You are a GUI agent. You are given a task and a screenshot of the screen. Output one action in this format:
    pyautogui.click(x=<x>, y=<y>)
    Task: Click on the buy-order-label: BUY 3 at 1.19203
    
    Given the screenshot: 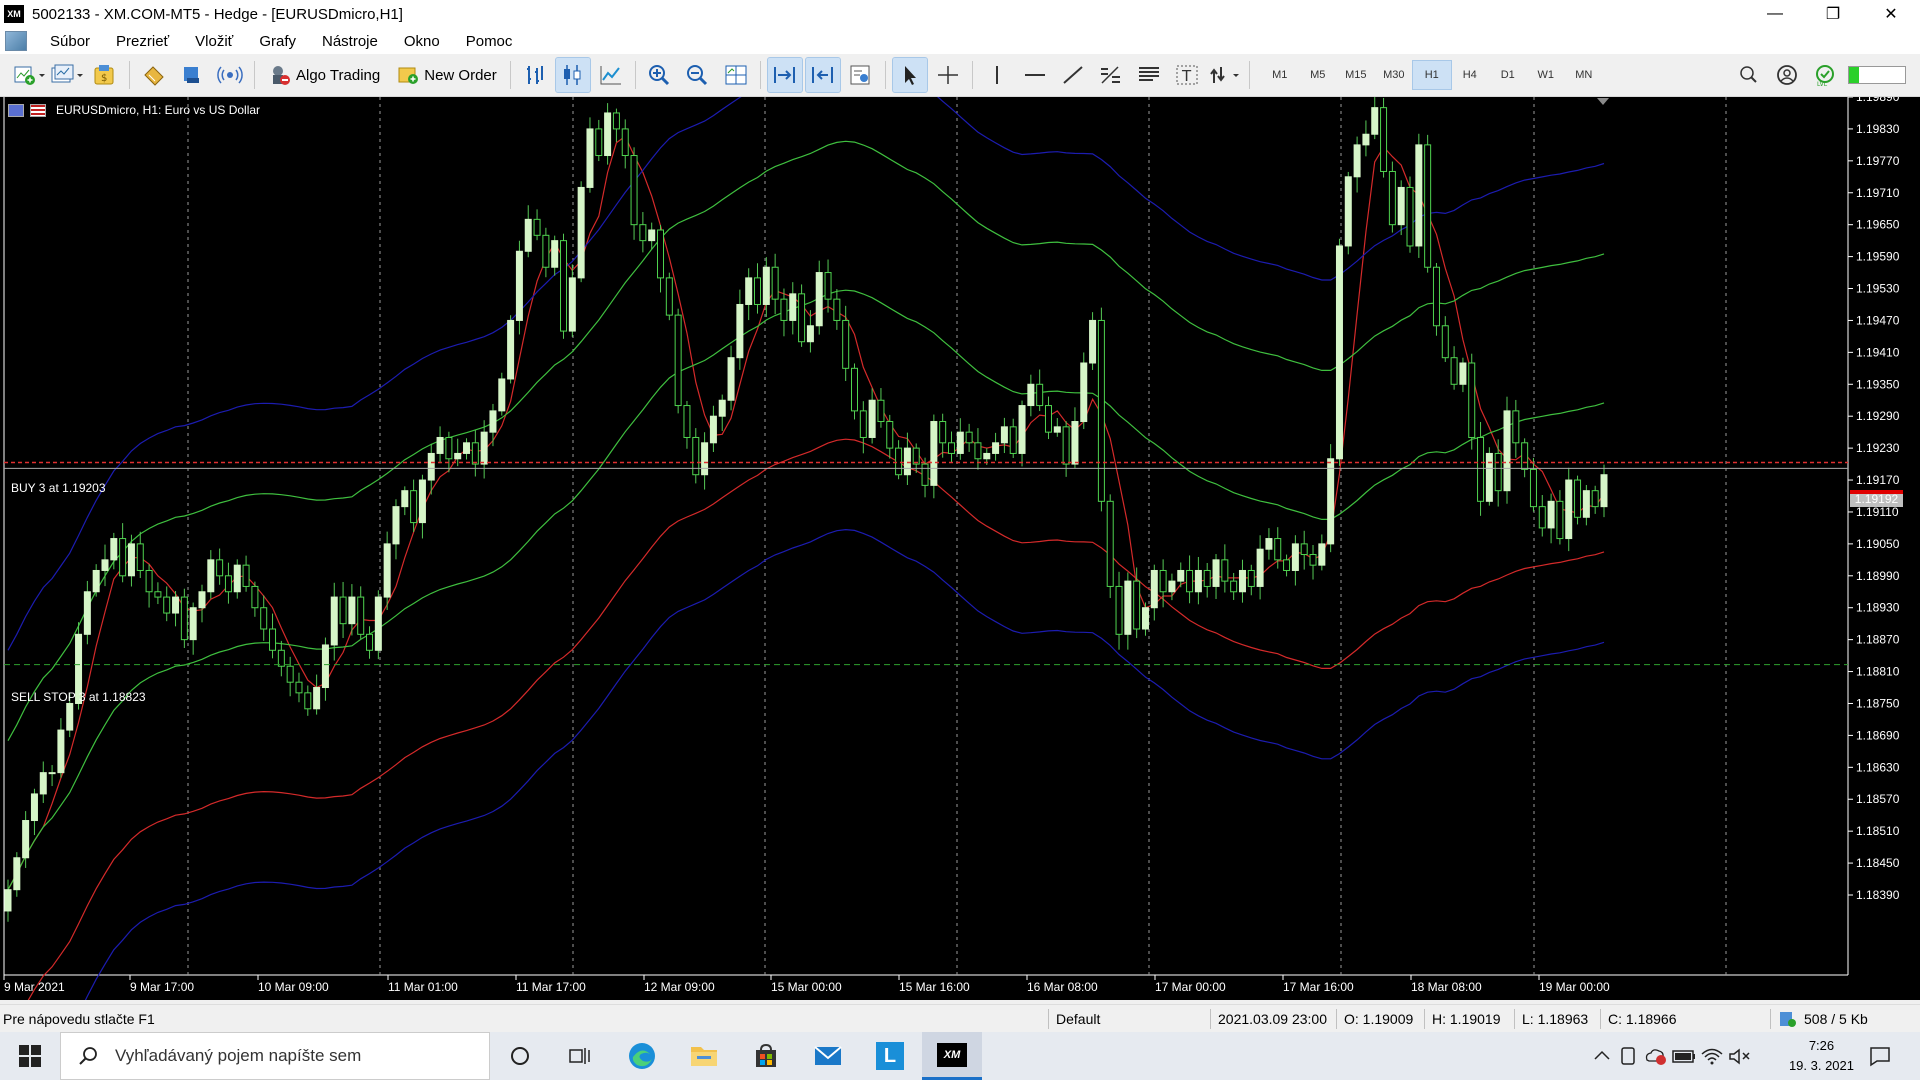 What is the action you would take?
    pyautogui.click(x=58, y=488)
    